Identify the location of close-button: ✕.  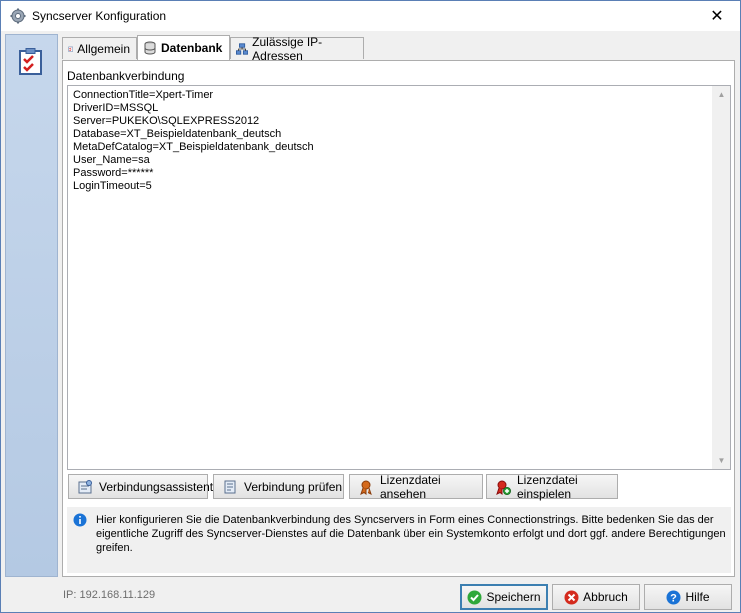
(717, 16).